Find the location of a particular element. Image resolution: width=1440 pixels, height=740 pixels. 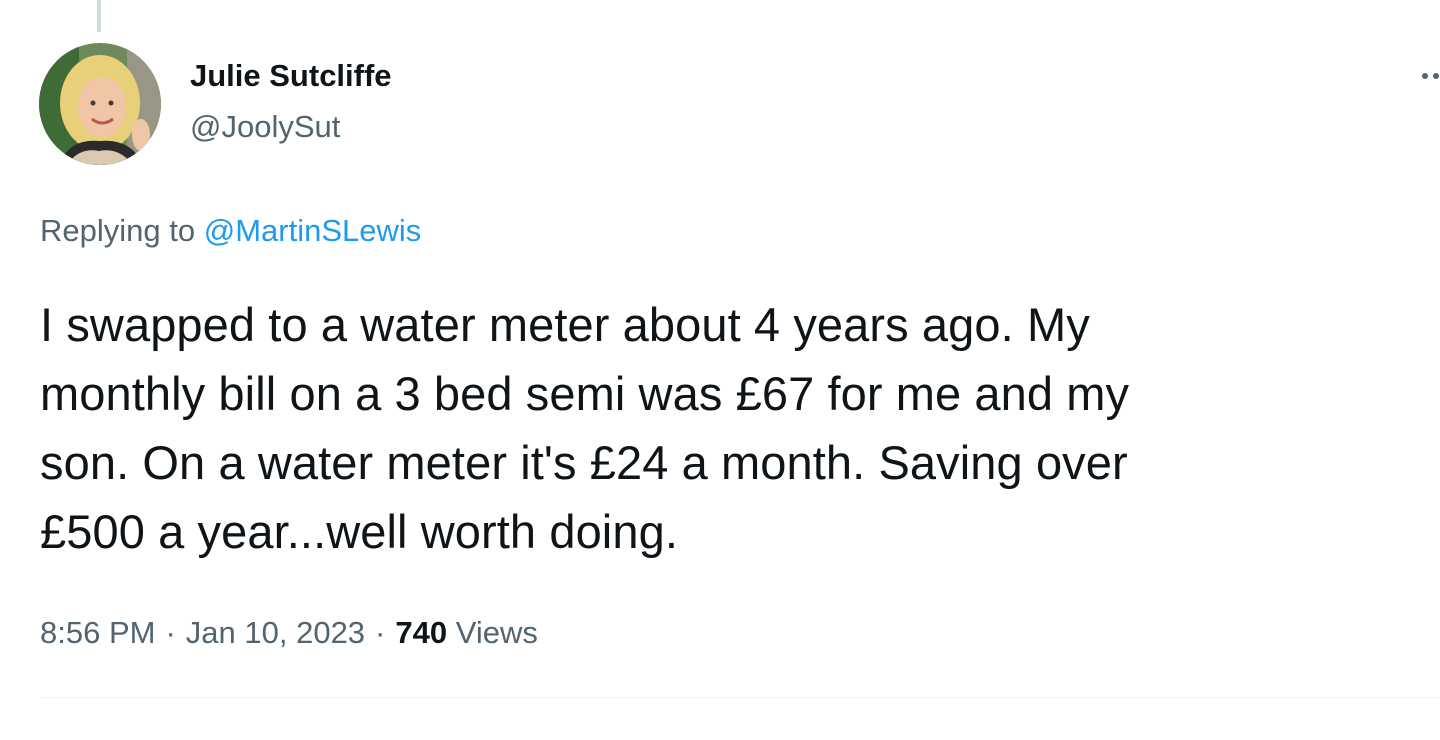

tweet-date: Jan 10, 2023 is located at coordinates (275, 632).